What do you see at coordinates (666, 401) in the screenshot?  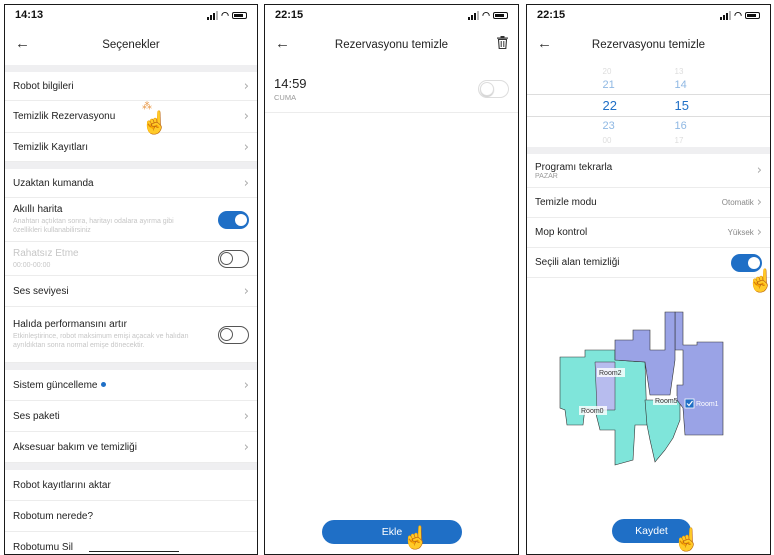 I see `room-label-5: Room5` at bounding box center [666, 401].